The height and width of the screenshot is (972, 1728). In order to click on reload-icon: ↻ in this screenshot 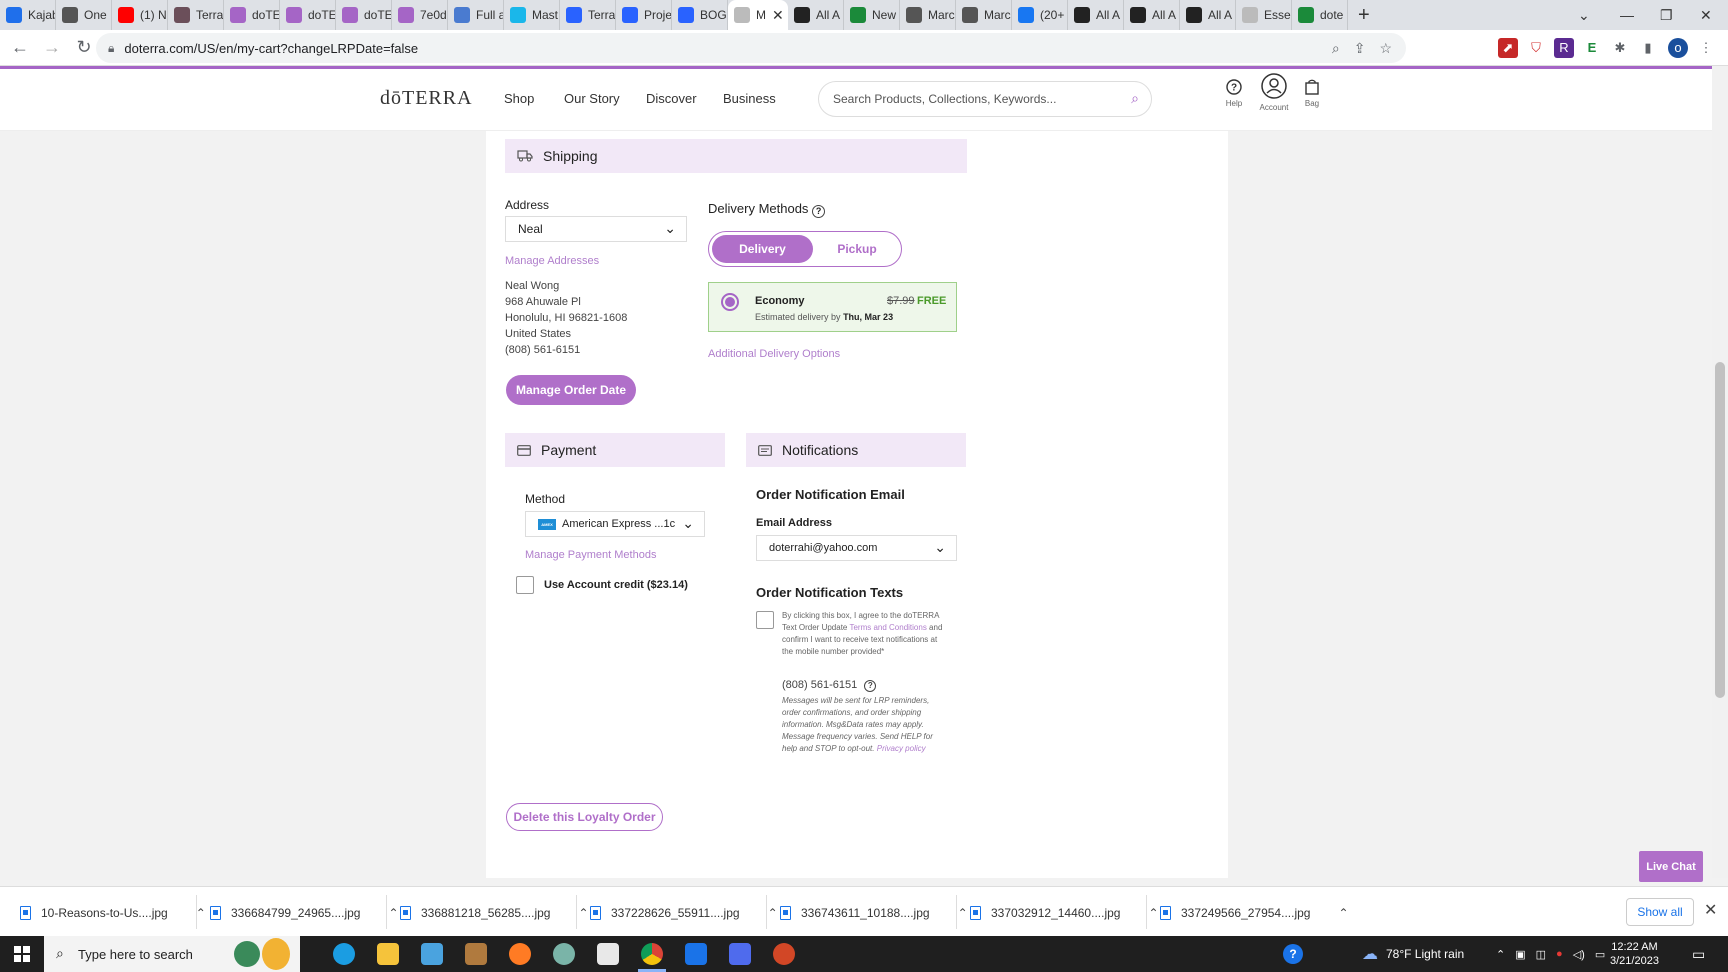, I will do `click(84, 47)`.